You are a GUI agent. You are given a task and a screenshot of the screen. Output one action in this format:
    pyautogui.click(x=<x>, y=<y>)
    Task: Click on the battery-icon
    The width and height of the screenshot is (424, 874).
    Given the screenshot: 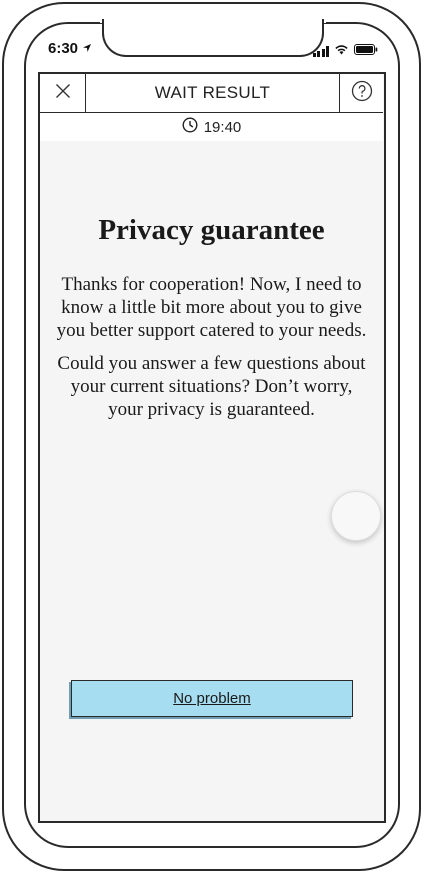 What is the action you would take?
    pyautogui.click(x=366, y=51)
    